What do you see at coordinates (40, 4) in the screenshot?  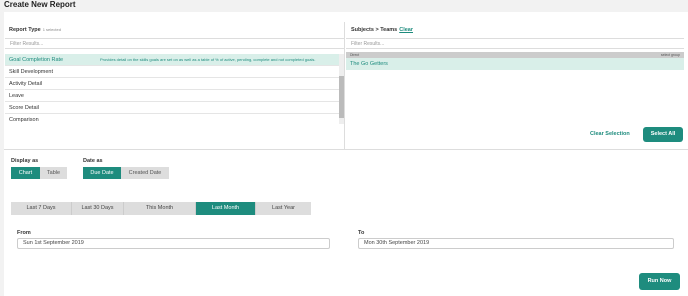 I see `page-title: Create New Report` at bounding box center [40, 4].